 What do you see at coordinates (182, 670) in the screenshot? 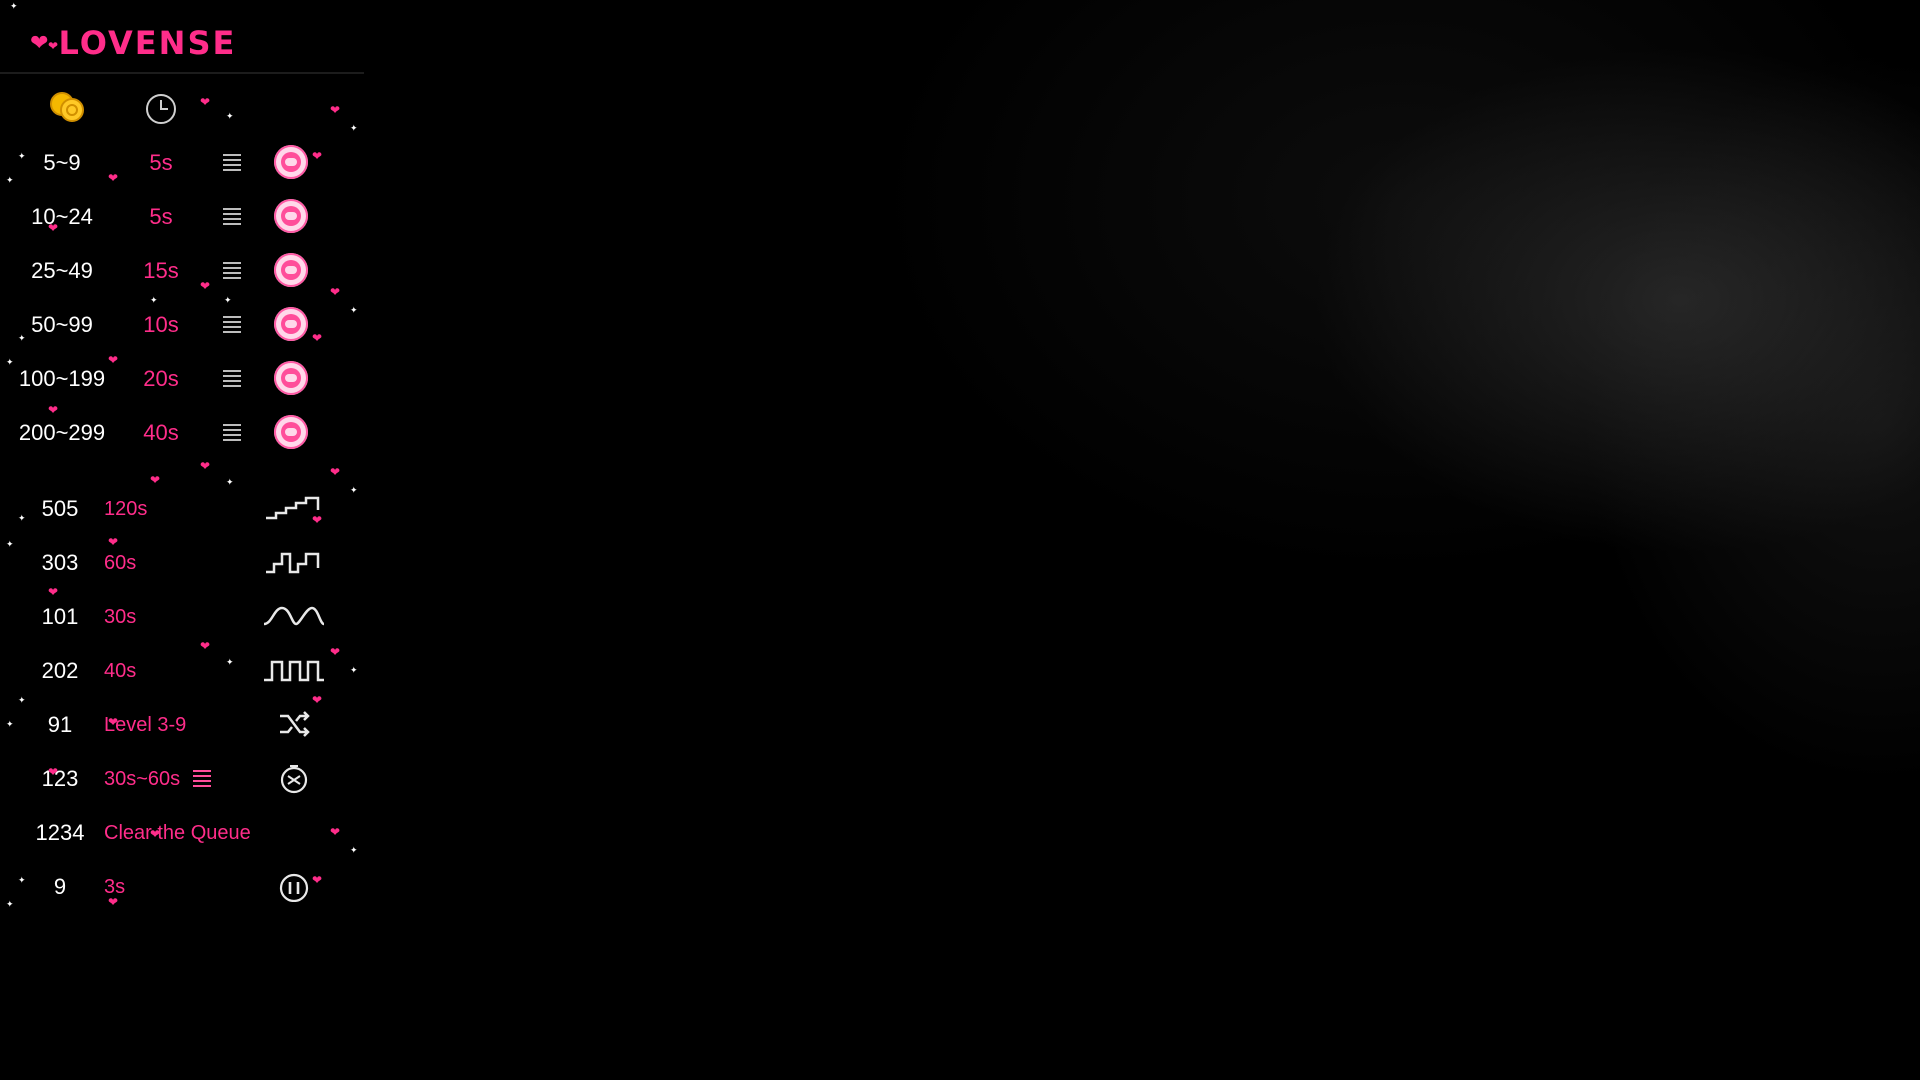
I see `special-row: 202 40s` at bounding box center [182, 670].